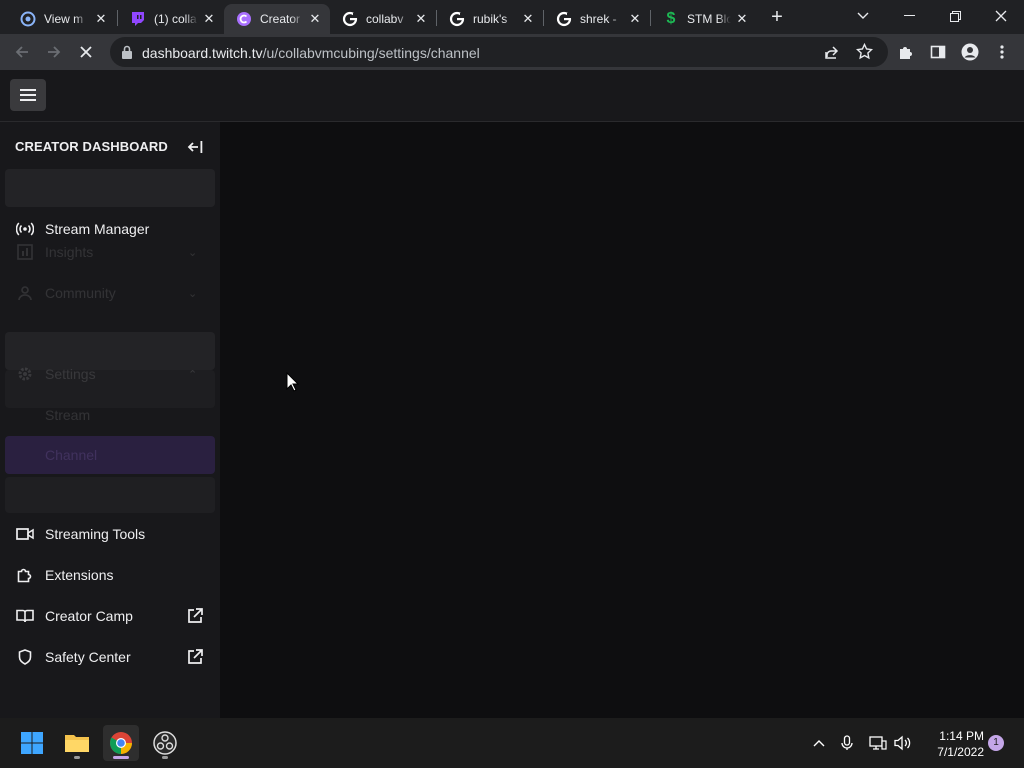 Image resolution: width=1024 pixels, height=768 pixels. I want to click on profile-icon, so click(970, 52).